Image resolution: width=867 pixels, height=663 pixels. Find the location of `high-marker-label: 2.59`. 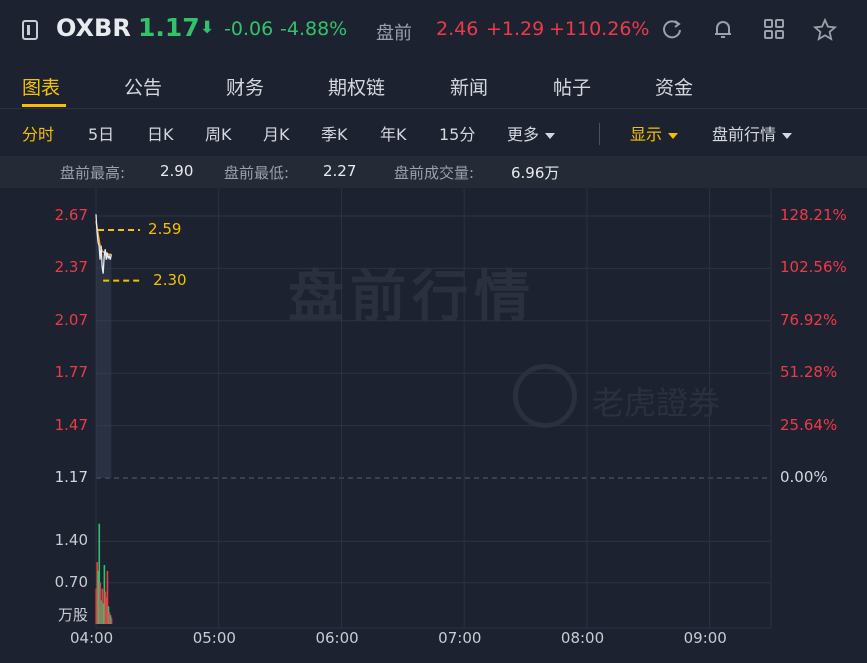

high-marker-label: 2.59 is located at coordinates (165, 228).